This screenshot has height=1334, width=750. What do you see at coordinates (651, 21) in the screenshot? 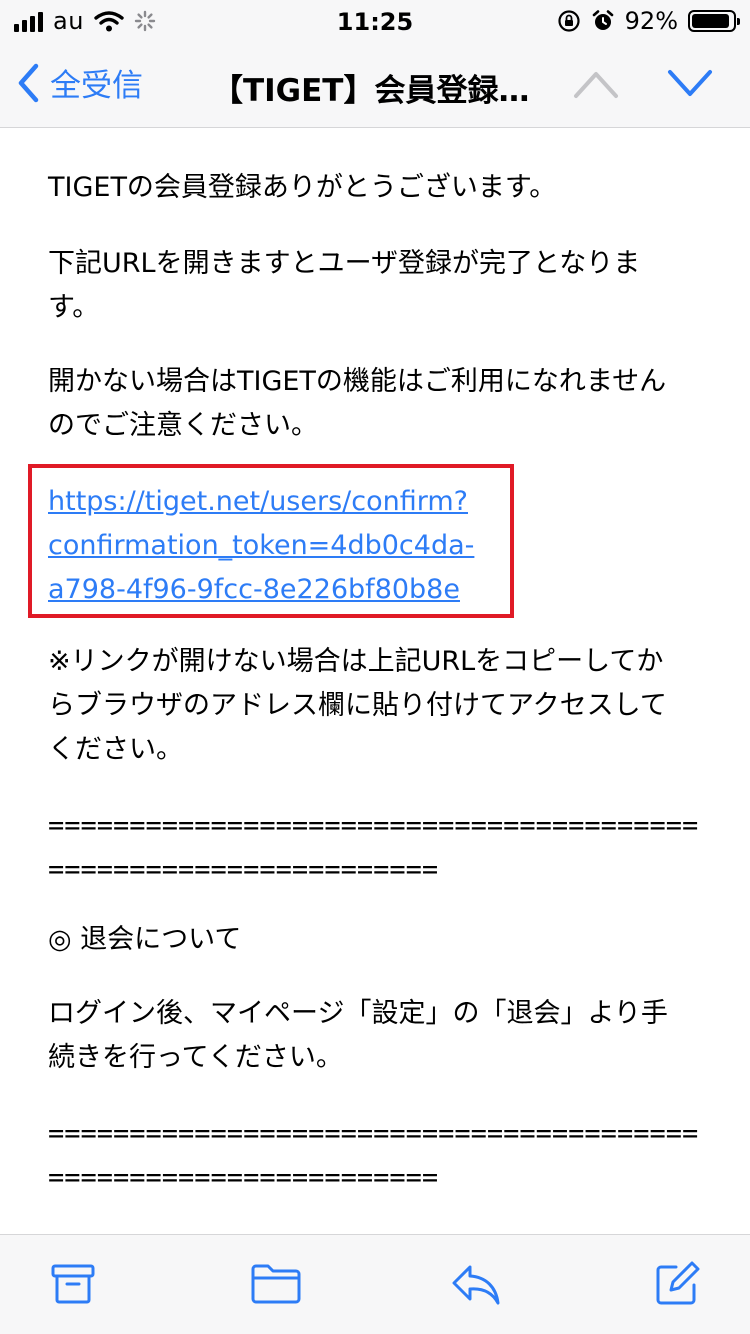
I see `battery-percent: 92%` at bounding box center [651, 21].